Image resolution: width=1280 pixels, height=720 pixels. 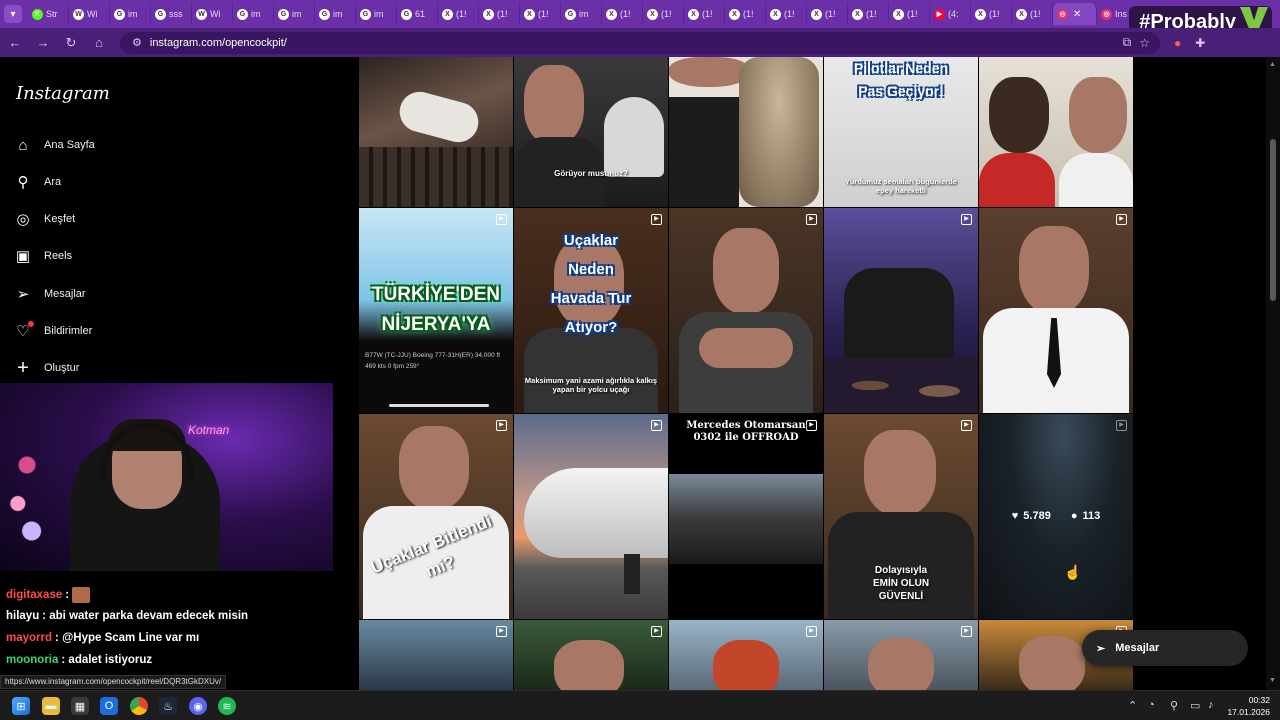 I want to click on network-icon: ◔, so click(x=1151, y=705).